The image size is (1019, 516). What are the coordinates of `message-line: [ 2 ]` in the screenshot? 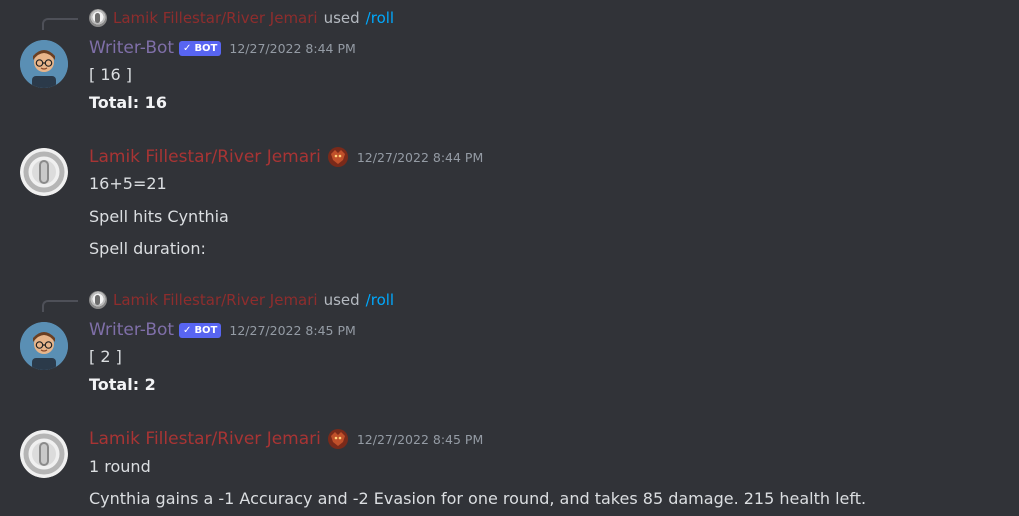 It's located at (105, 356).